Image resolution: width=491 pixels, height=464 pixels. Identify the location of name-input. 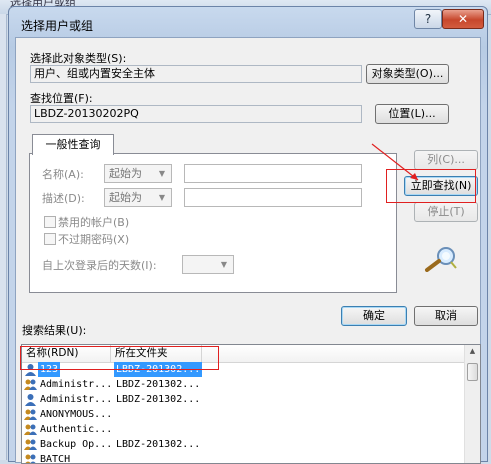
(273, 173).